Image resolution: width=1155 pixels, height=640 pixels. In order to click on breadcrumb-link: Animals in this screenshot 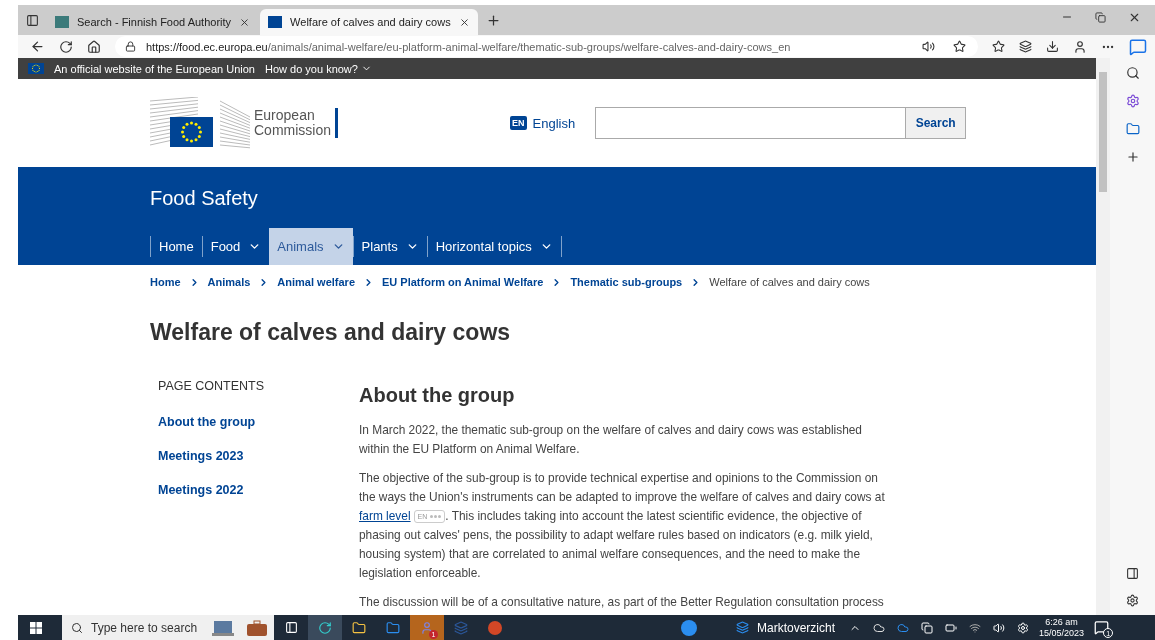, I will do `click(229, 282)`.